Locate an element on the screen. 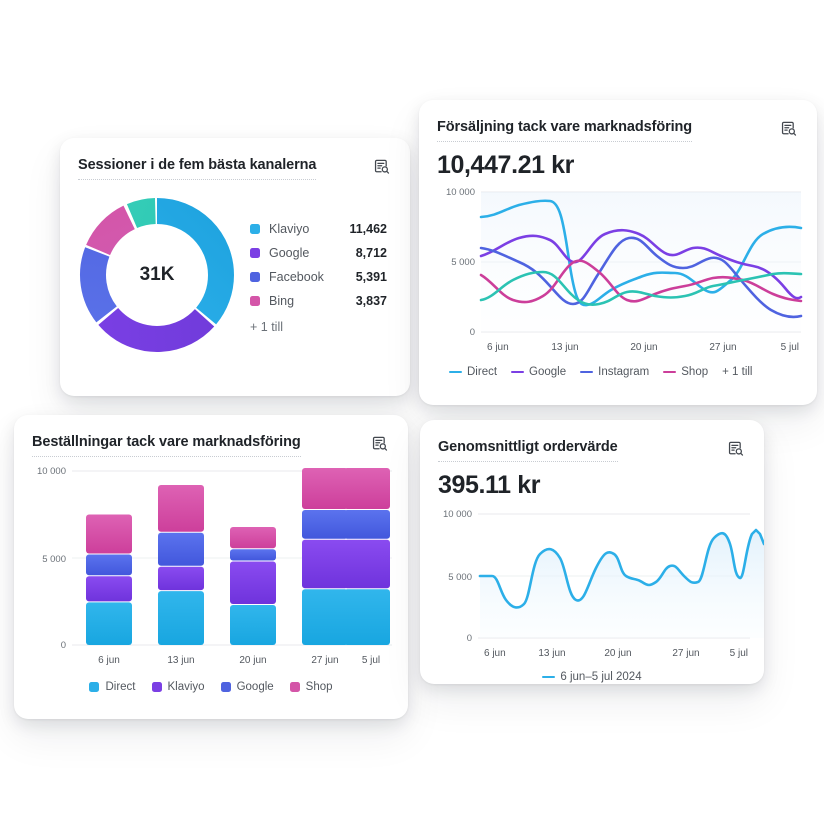 This screenshot has width=824, height=824. donut-center-total: 31K is located at coordinates (157, 275).